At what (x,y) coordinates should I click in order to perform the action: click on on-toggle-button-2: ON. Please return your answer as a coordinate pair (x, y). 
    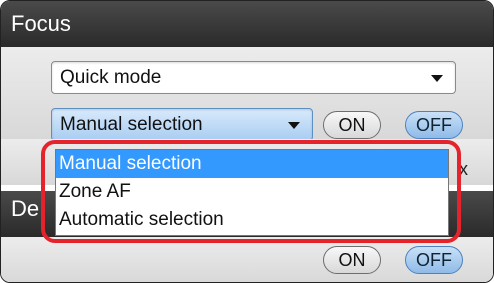
    Looking at the image, I should click on (352, 260).